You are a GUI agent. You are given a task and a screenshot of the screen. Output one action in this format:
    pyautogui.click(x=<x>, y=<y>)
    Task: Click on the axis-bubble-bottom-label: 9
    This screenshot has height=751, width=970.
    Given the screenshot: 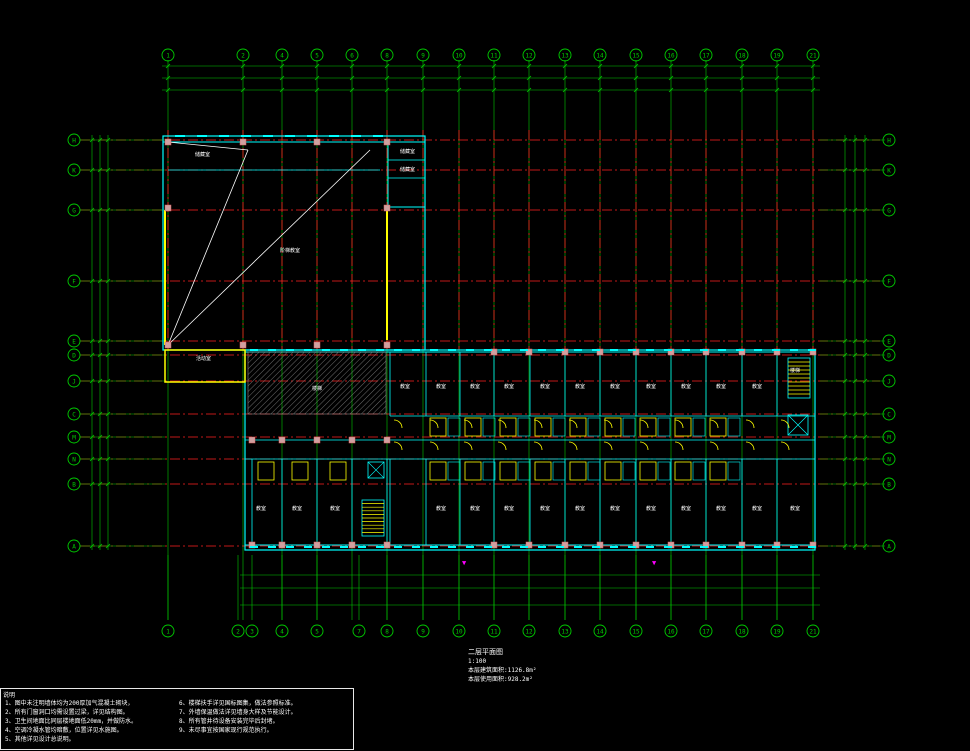 What is the action you would take?
    pyautogui.click(x=423, y=632)
    